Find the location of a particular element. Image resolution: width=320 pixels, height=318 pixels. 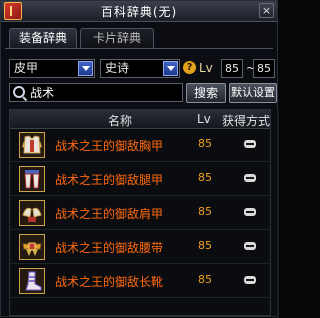

reset-default-button: 默认设置 is located at coordinates (253, 93).